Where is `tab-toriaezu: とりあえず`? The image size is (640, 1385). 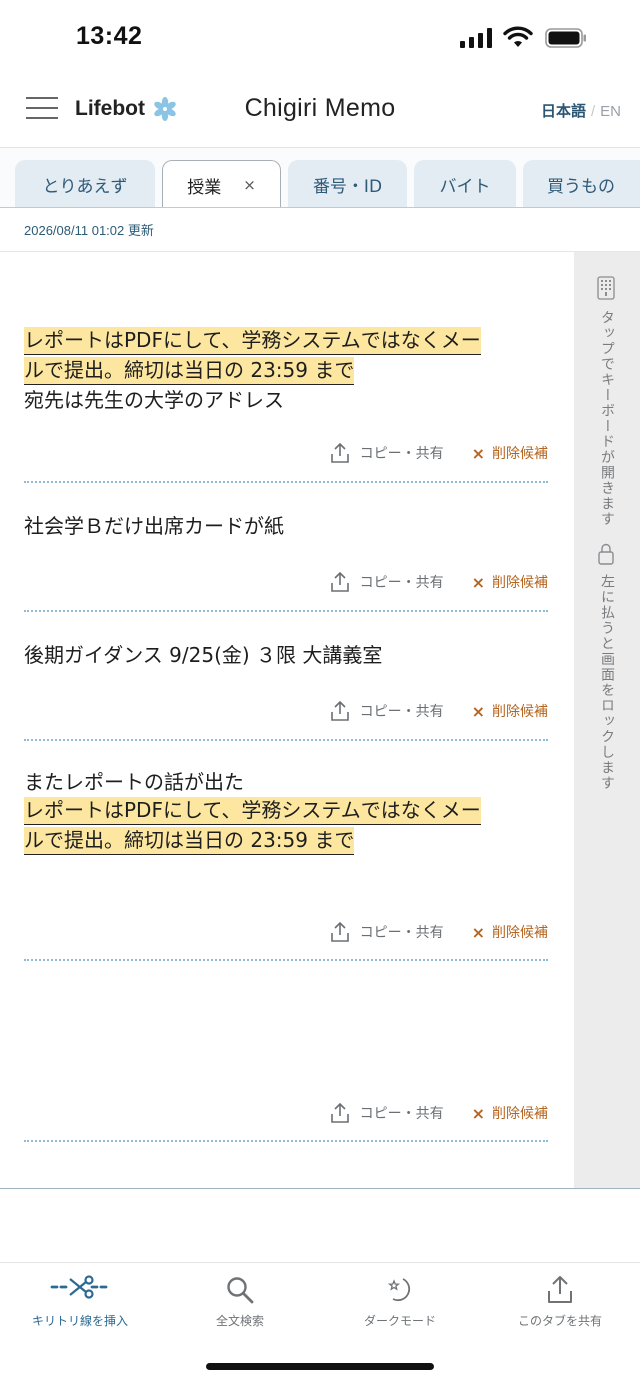
tab-toriaezu: とりあえず is located at coordinates (85, 183).